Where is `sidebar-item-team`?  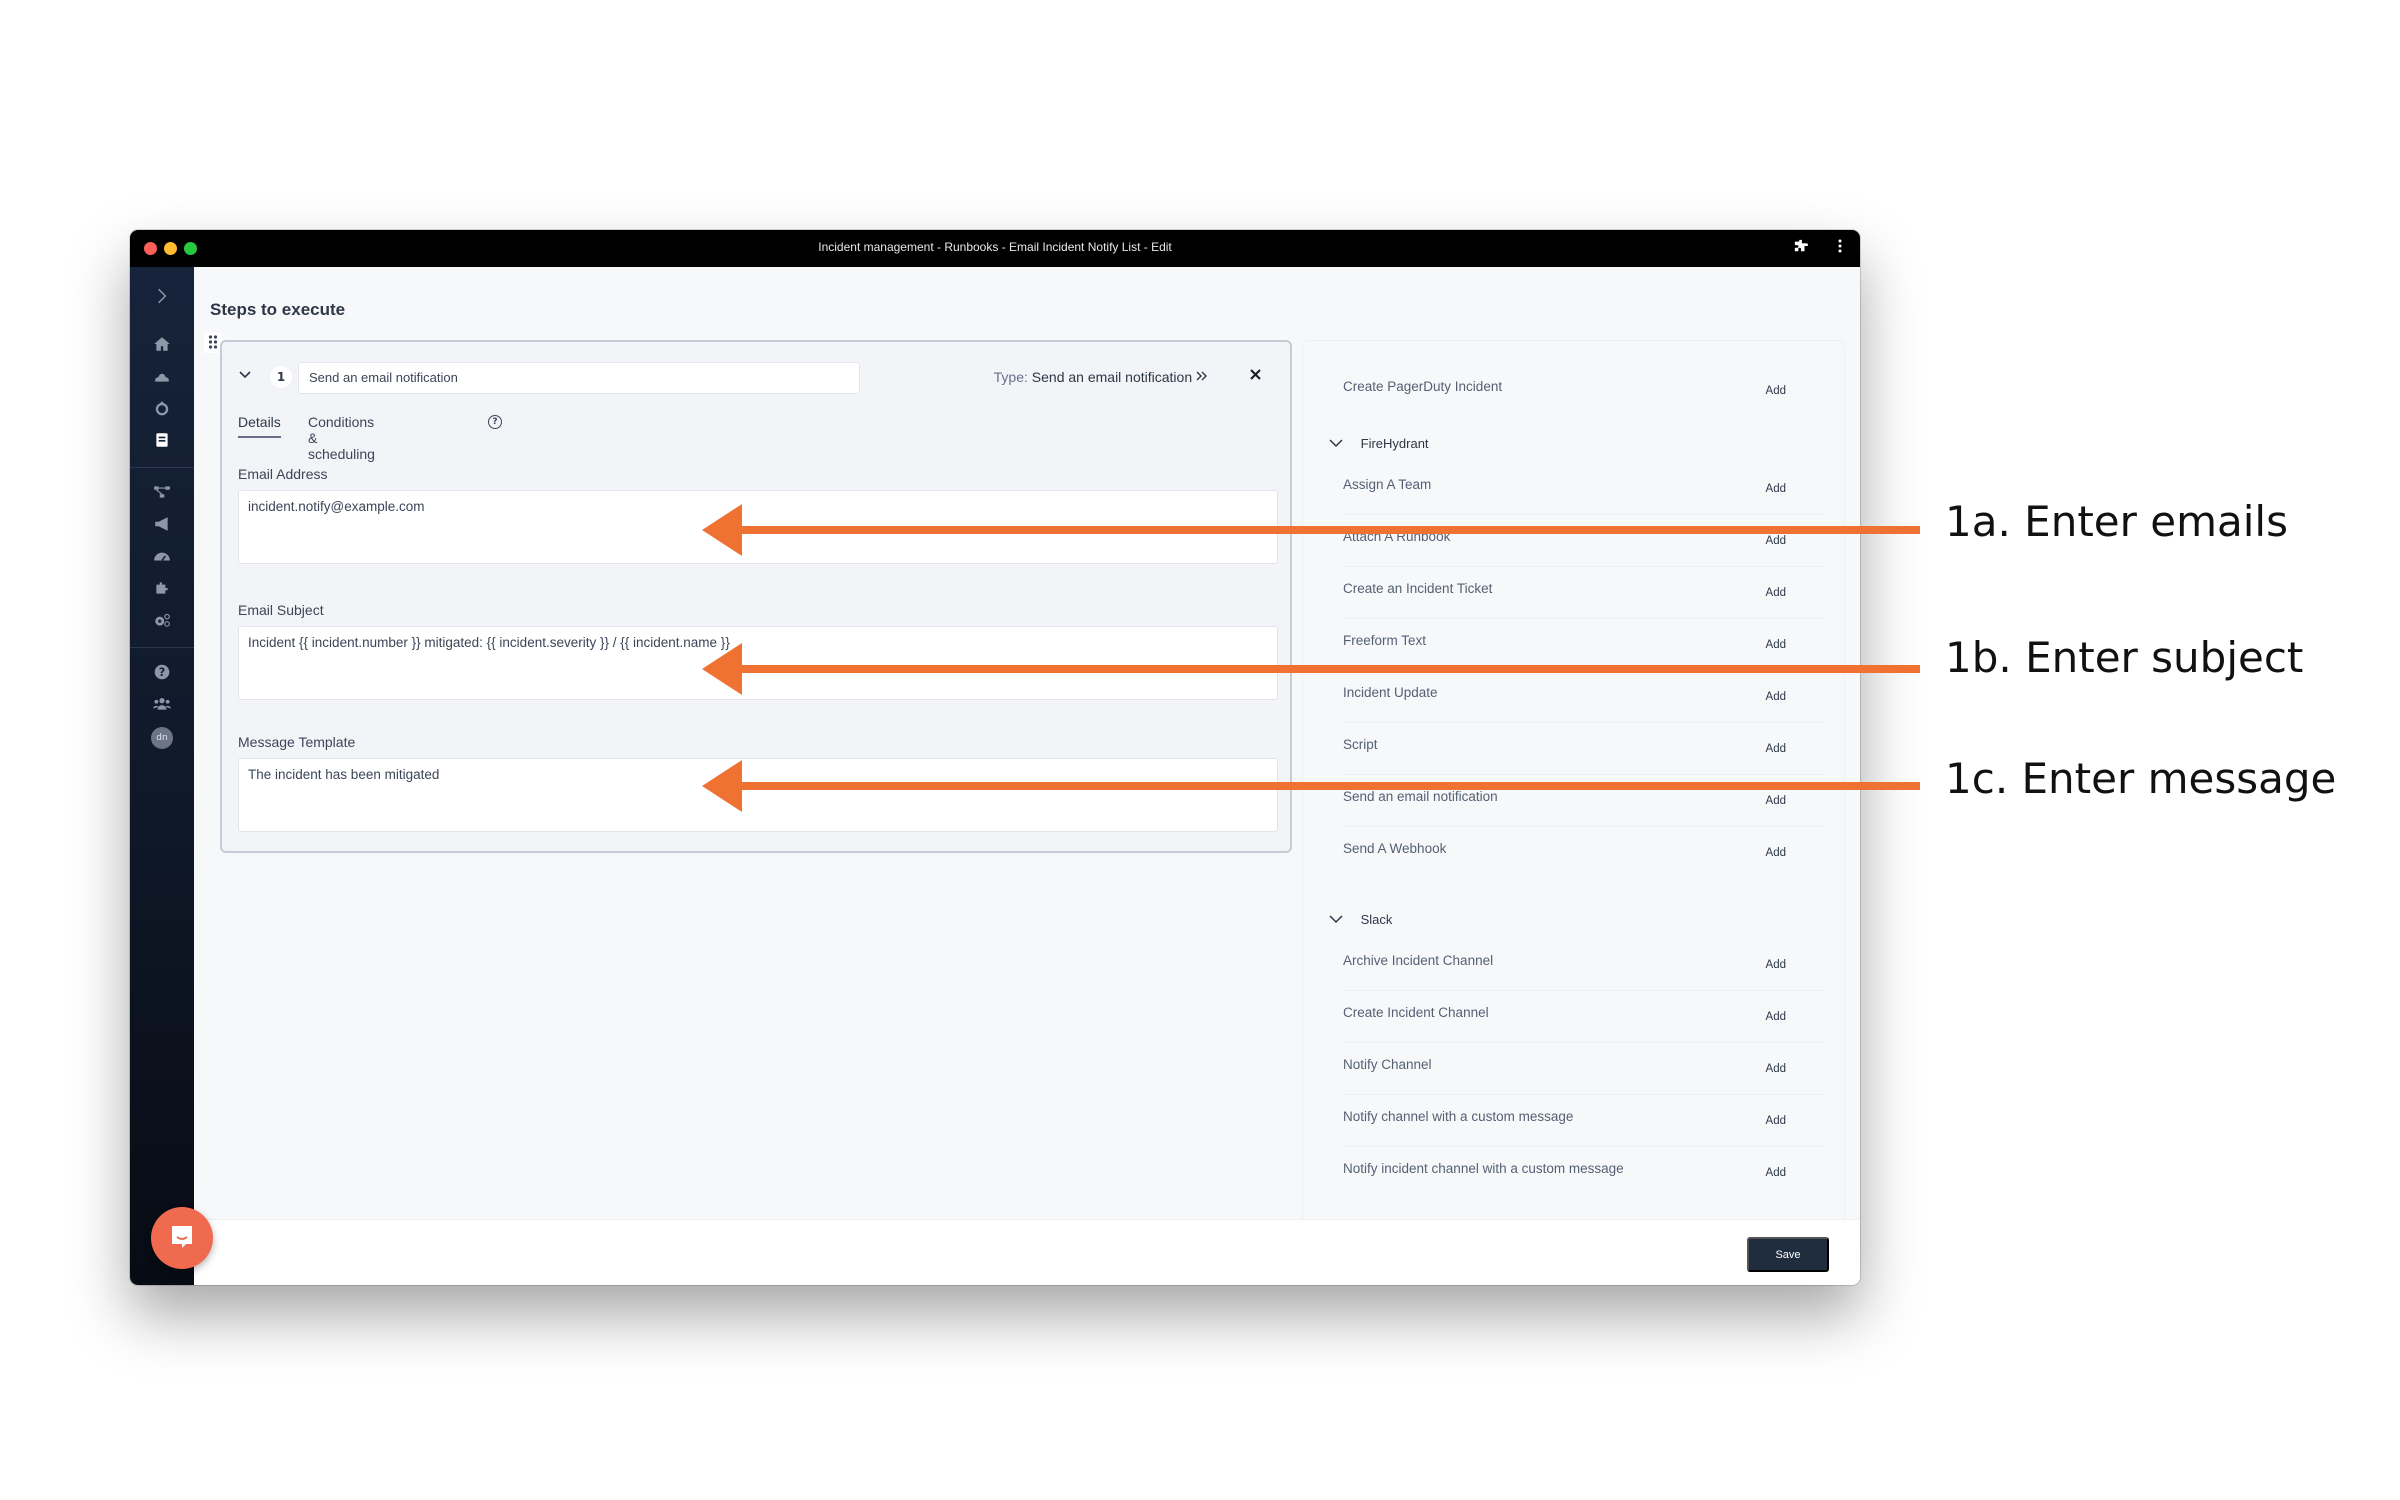
sidebar-item-team is located at coordinates (162, 706).